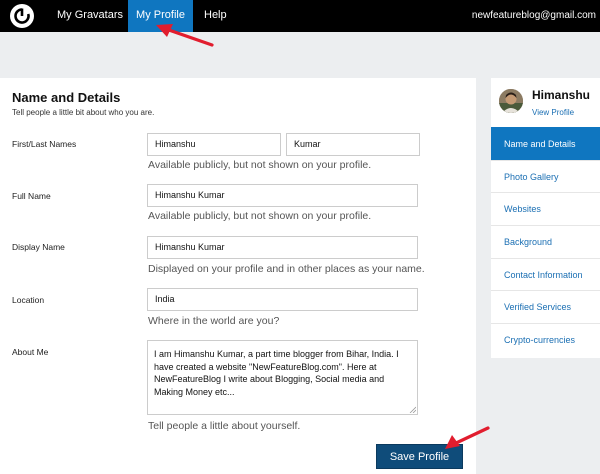 Image resolution: width=600 pixels, height=474 pixels. What do you see at coordinates (545, 143) in the screenshot?
I see `sidebar-item-name-and-details: Name and Details` at bounding box center [545, 143].